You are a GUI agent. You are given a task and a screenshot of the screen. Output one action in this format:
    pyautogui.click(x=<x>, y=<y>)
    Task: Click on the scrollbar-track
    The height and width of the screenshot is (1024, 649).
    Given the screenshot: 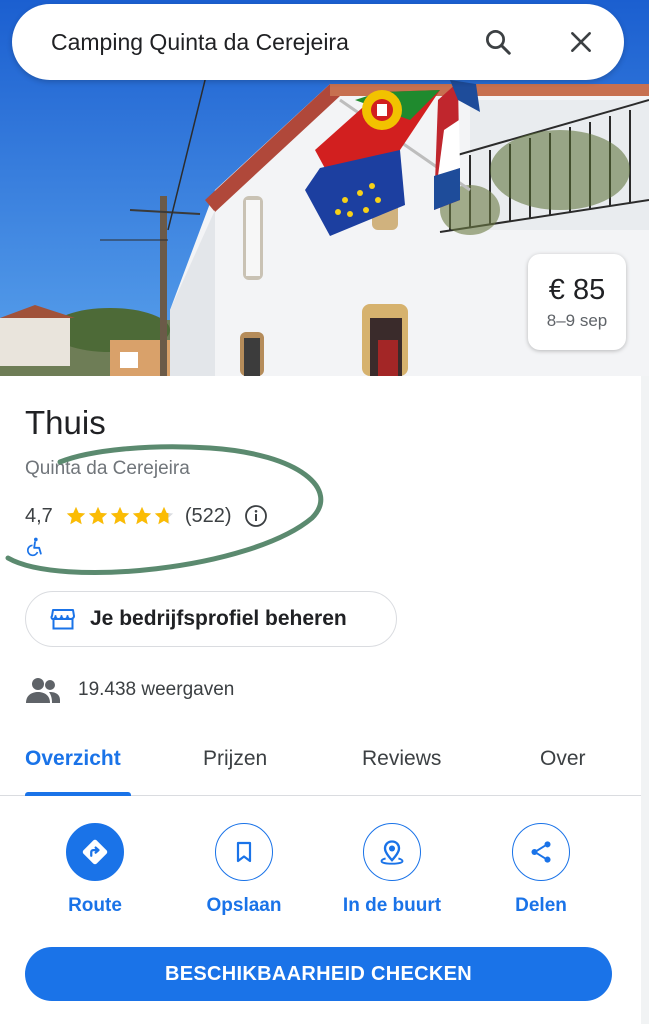 What is the action you would take?
    pyautogui.click(x=645, y=700)
    